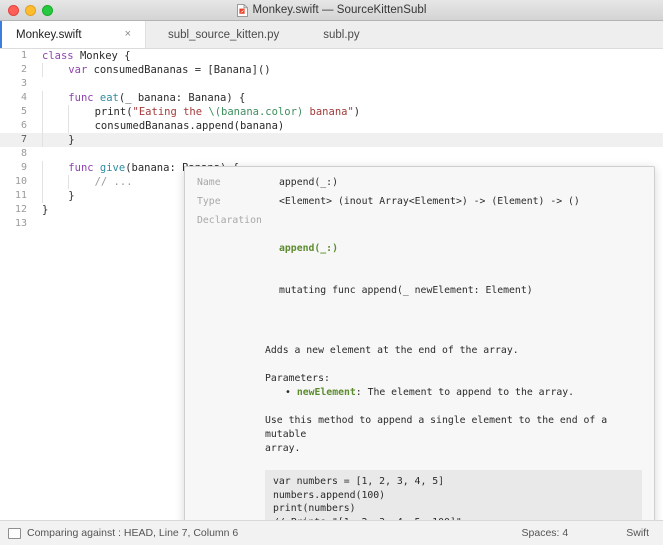 Image resolution: width=663 pixels, height=545 pixels. What do you see at coordinates (14, 533) in the screenshot?
I see `window-icon` at bounding box center [14, 533].